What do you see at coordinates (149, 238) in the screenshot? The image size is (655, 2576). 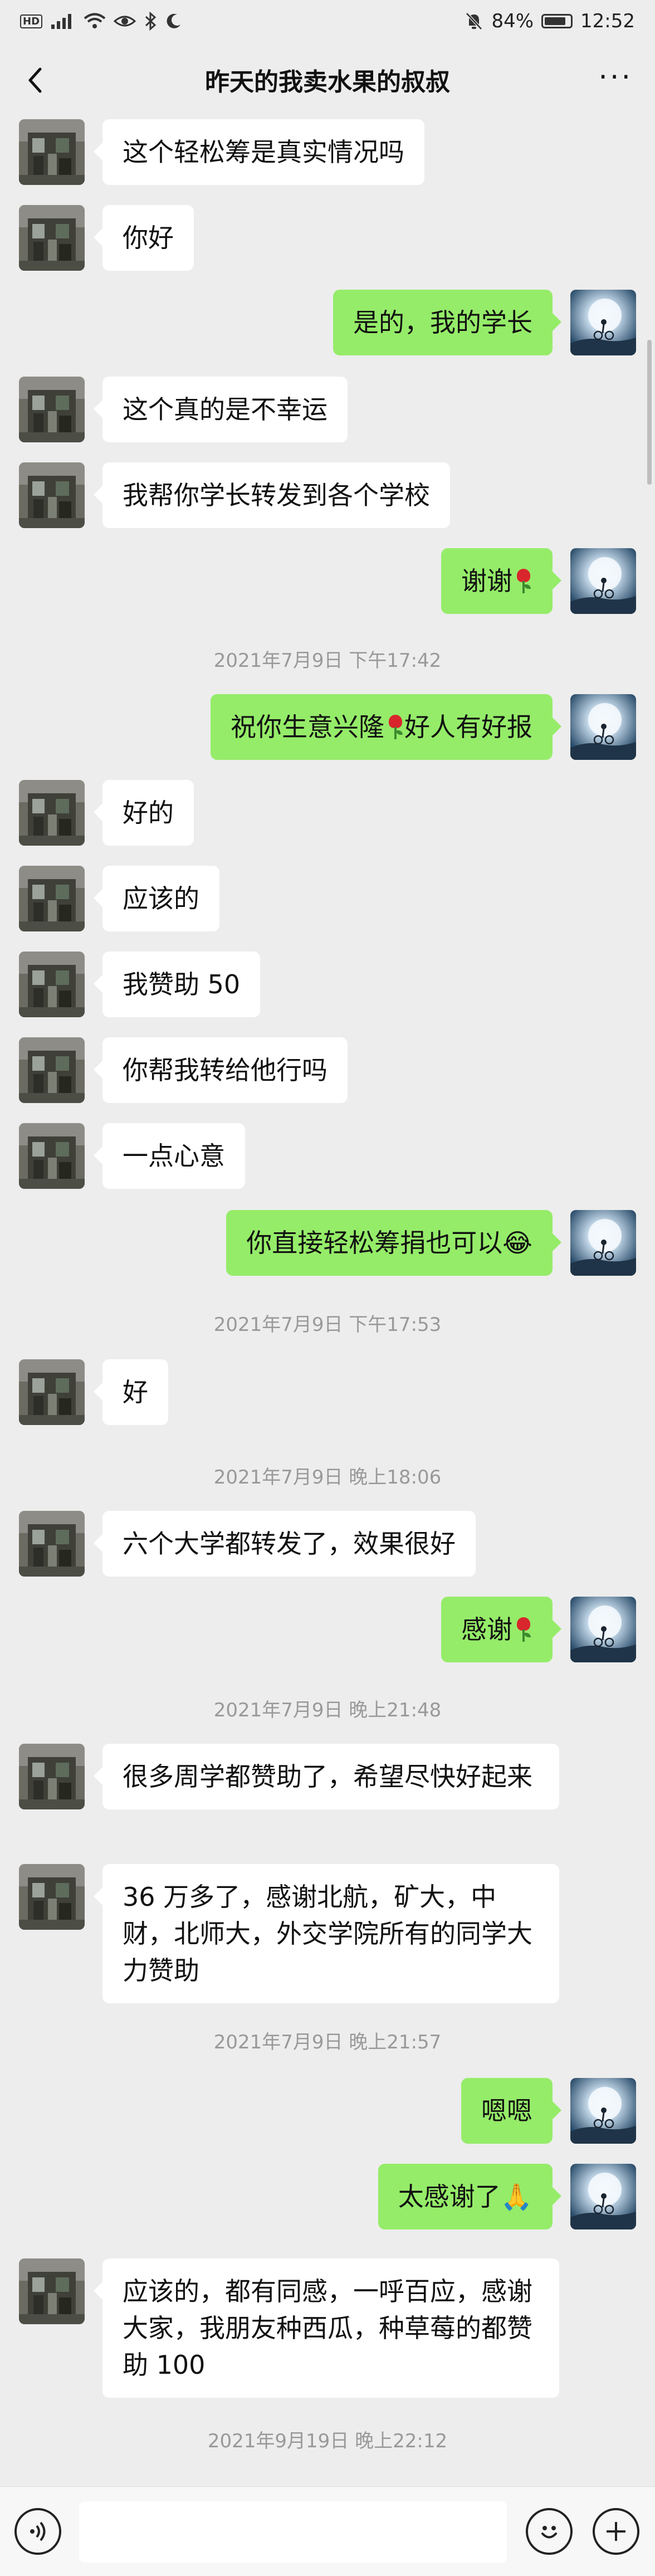 I see `message-text: 你好` at bounding box center [149, 238].